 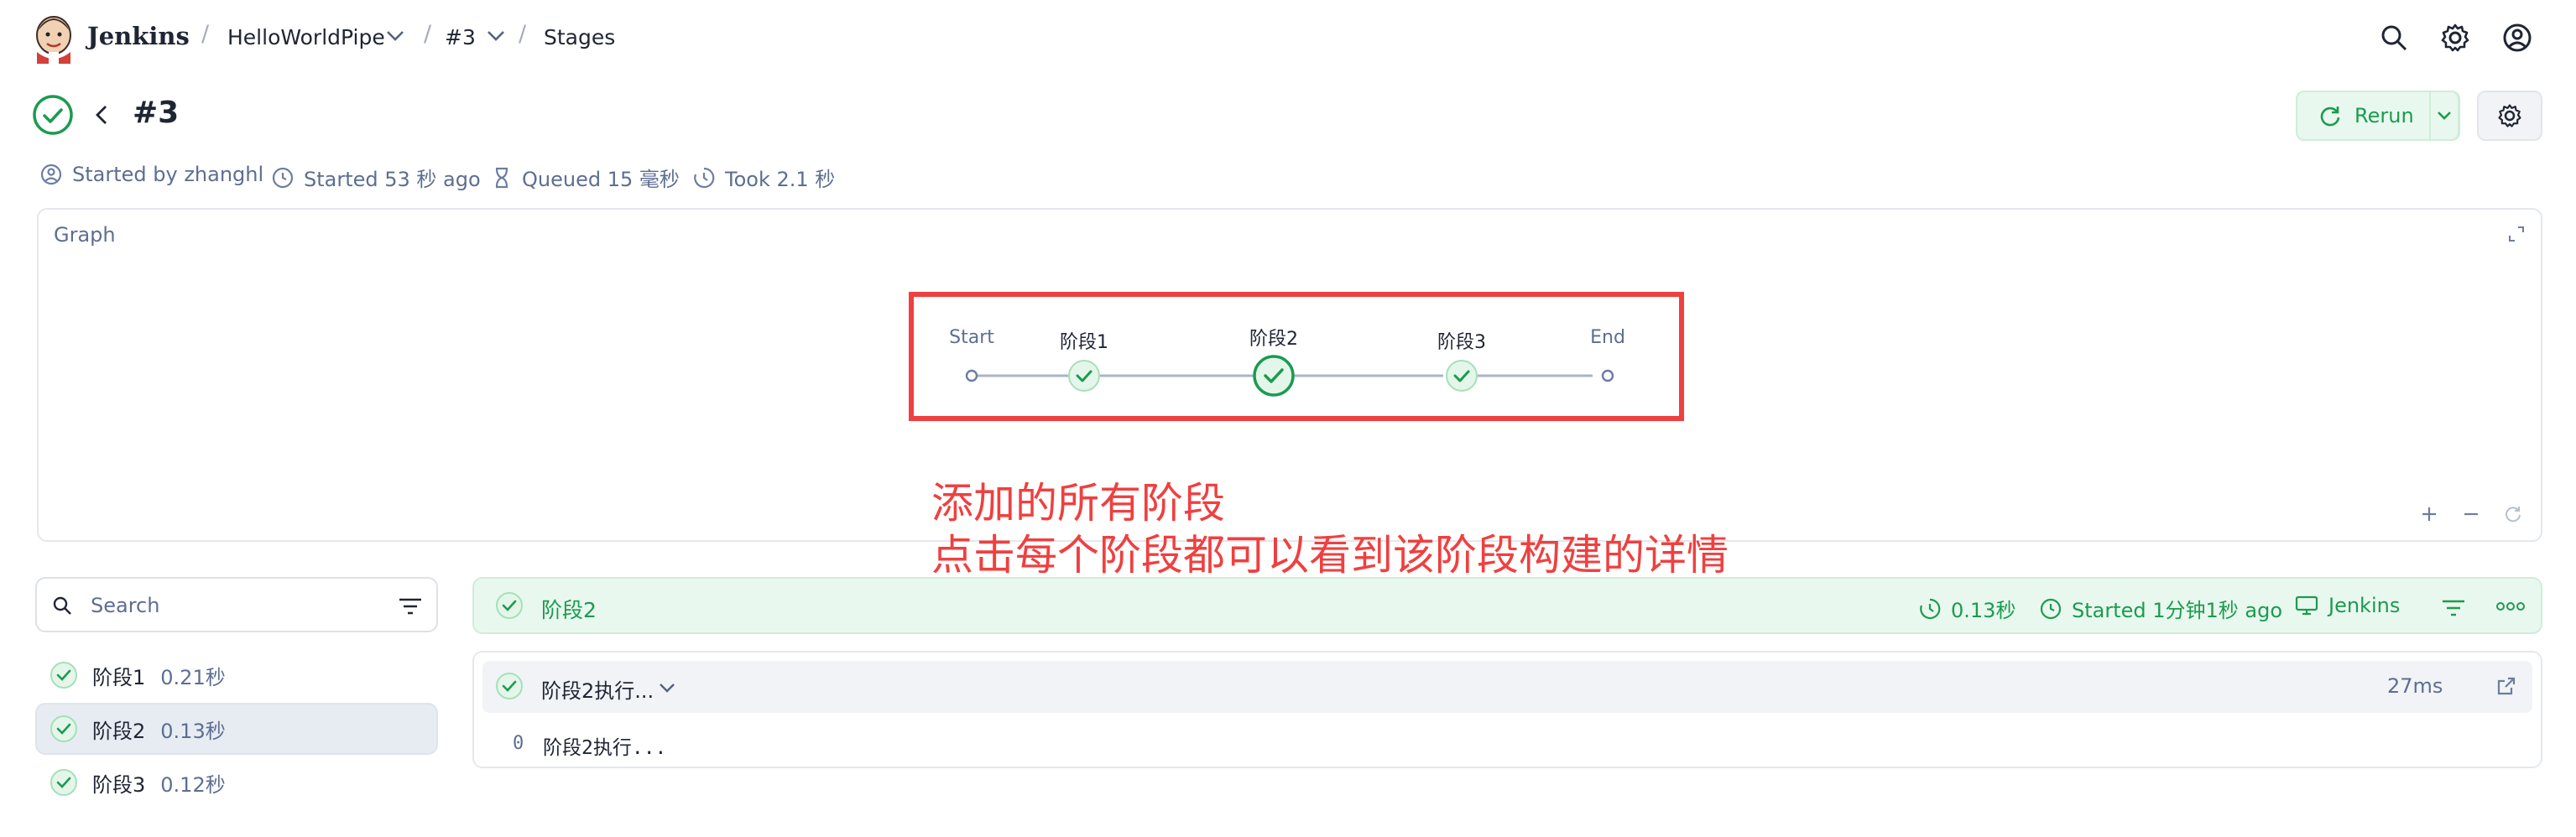 What do you see at coordinates (580, 37) in the screenshot?
I see `breadcrumb-stages: Stages` at bounding box center [580, 37].